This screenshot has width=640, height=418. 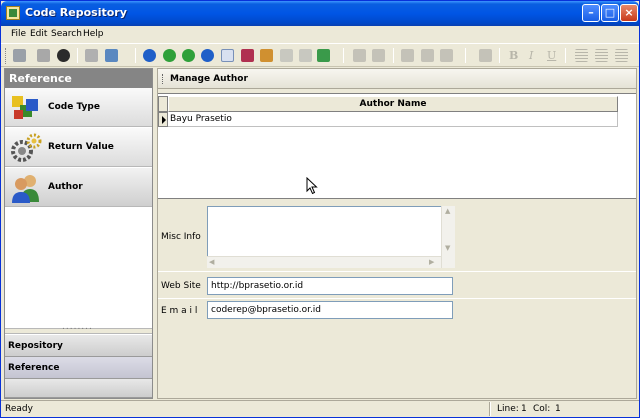 What do you see at coordinates (393, 104) in the screenshot?
I see `column-header-author-name: Author Name` at bounding box center [393, 104].